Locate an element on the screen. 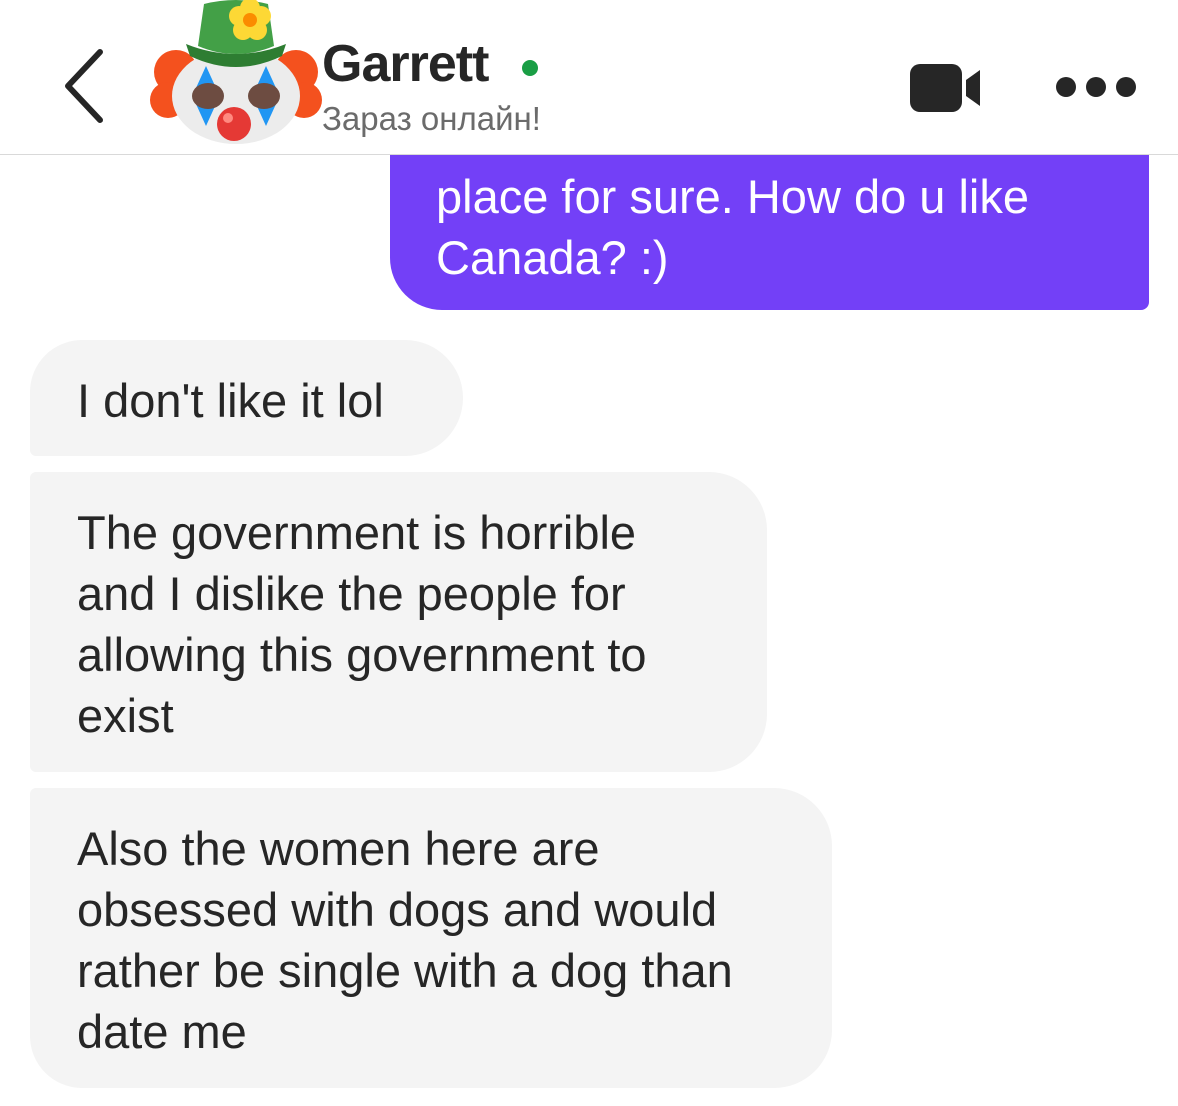 This screenshot has width=1178, height=1106. contact-name: Garrett is located at coordinates (405, 64).